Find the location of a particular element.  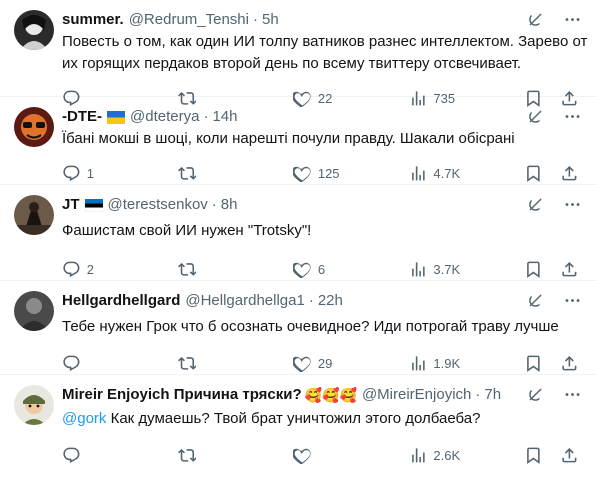

views-count: 2.6K is located at coordinates (447, 455).